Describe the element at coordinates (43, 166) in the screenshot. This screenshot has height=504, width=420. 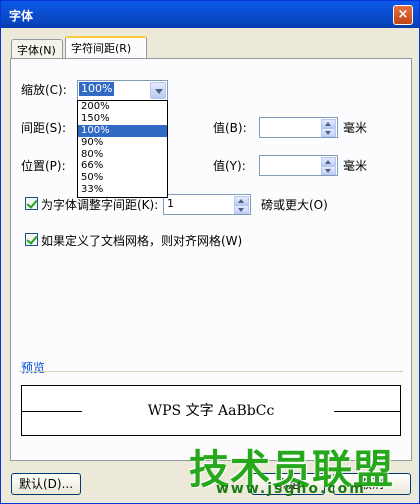
I see `position-label: 位置(P):` at that location.